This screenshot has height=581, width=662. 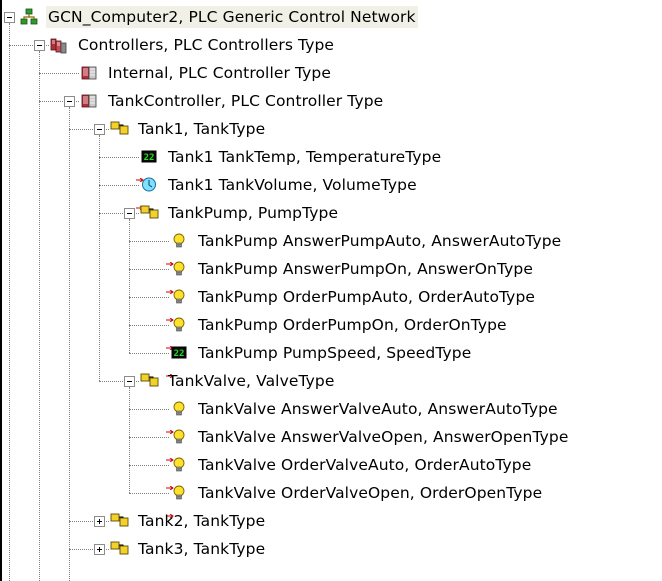 I want to click on tree-node-label: Controllers, PLC Controllers Type, so click(x=206, y=45).